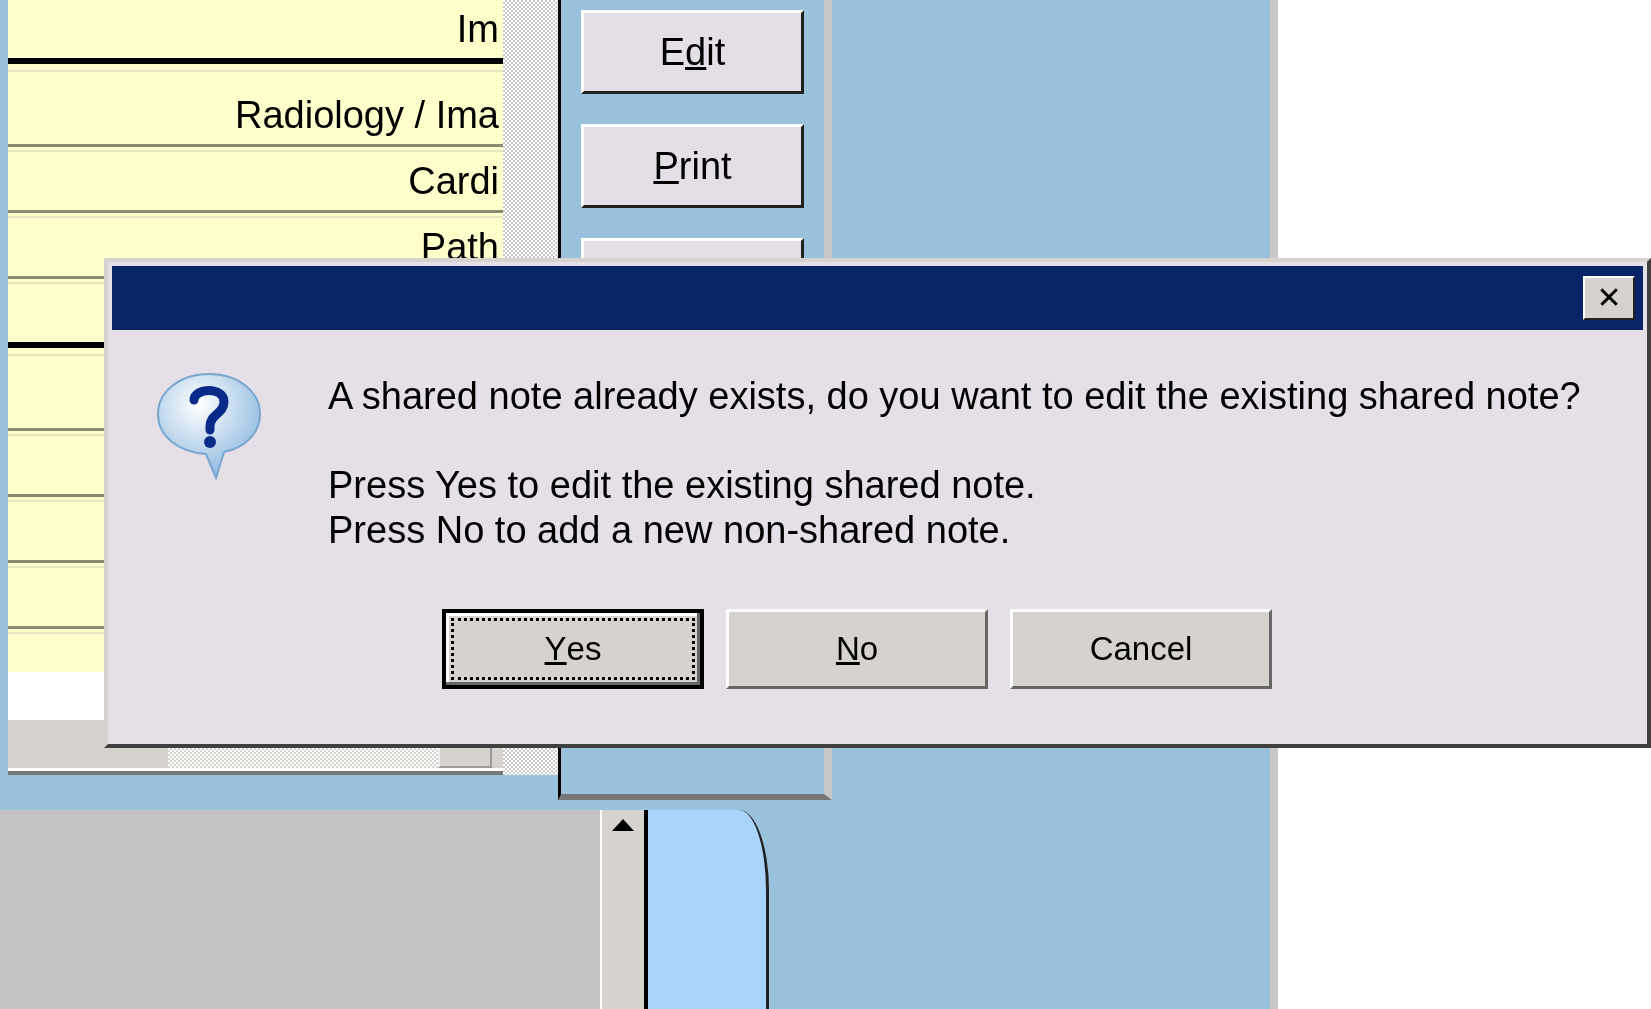 Image resolution: width=1651 pixels, height=1009 pixels. What do you see at coordinates (1609, 298) in the screenshot?
I see `close-button: ✕` at bounding box center [1609, 298].